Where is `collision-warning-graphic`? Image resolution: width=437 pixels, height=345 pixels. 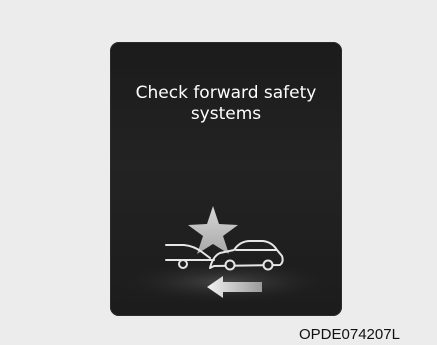 collision-warning-graphic is located at coordinates (226, 254).